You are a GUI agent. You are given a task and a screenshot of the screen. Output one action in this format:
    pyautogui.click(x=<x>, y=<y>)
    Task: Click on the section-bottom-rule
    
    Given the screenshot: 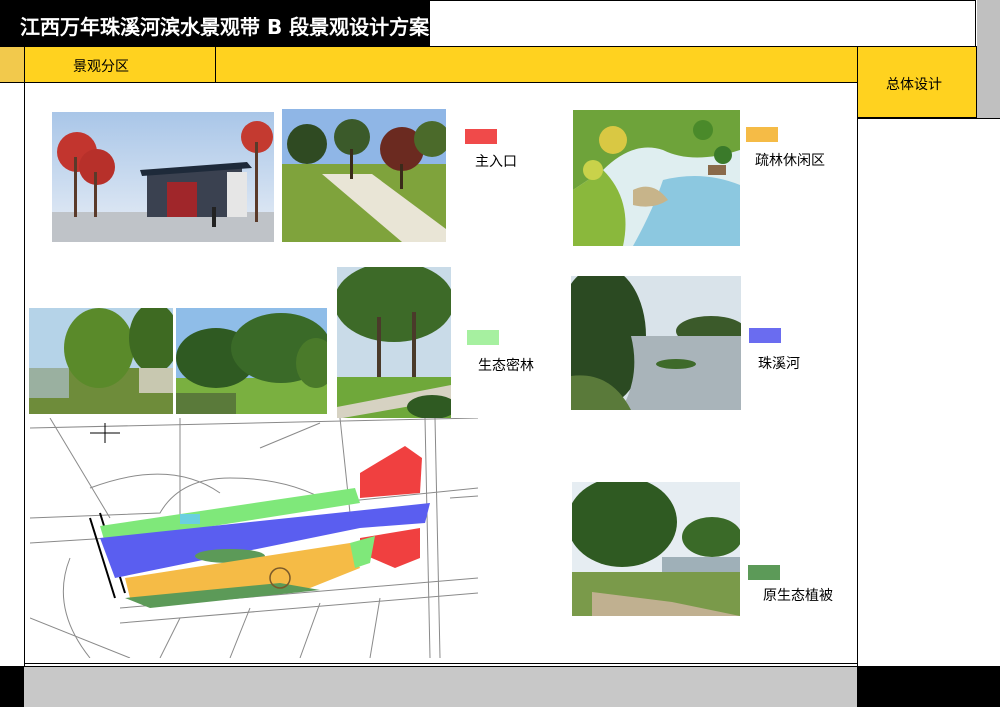 What is the action you would take?
    pyautogui.click(x=928, y=118)
    